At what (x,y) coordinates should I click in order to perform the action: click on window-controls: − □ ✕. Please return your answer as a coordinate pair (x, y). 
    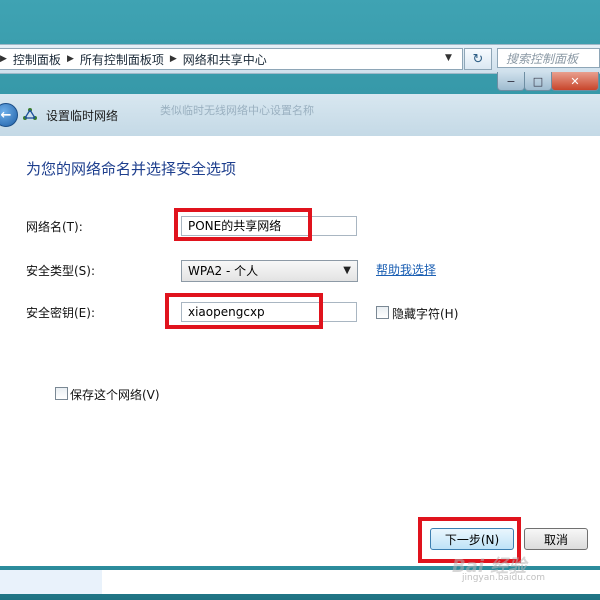
    Looking at the image, I should click on (548, 83).